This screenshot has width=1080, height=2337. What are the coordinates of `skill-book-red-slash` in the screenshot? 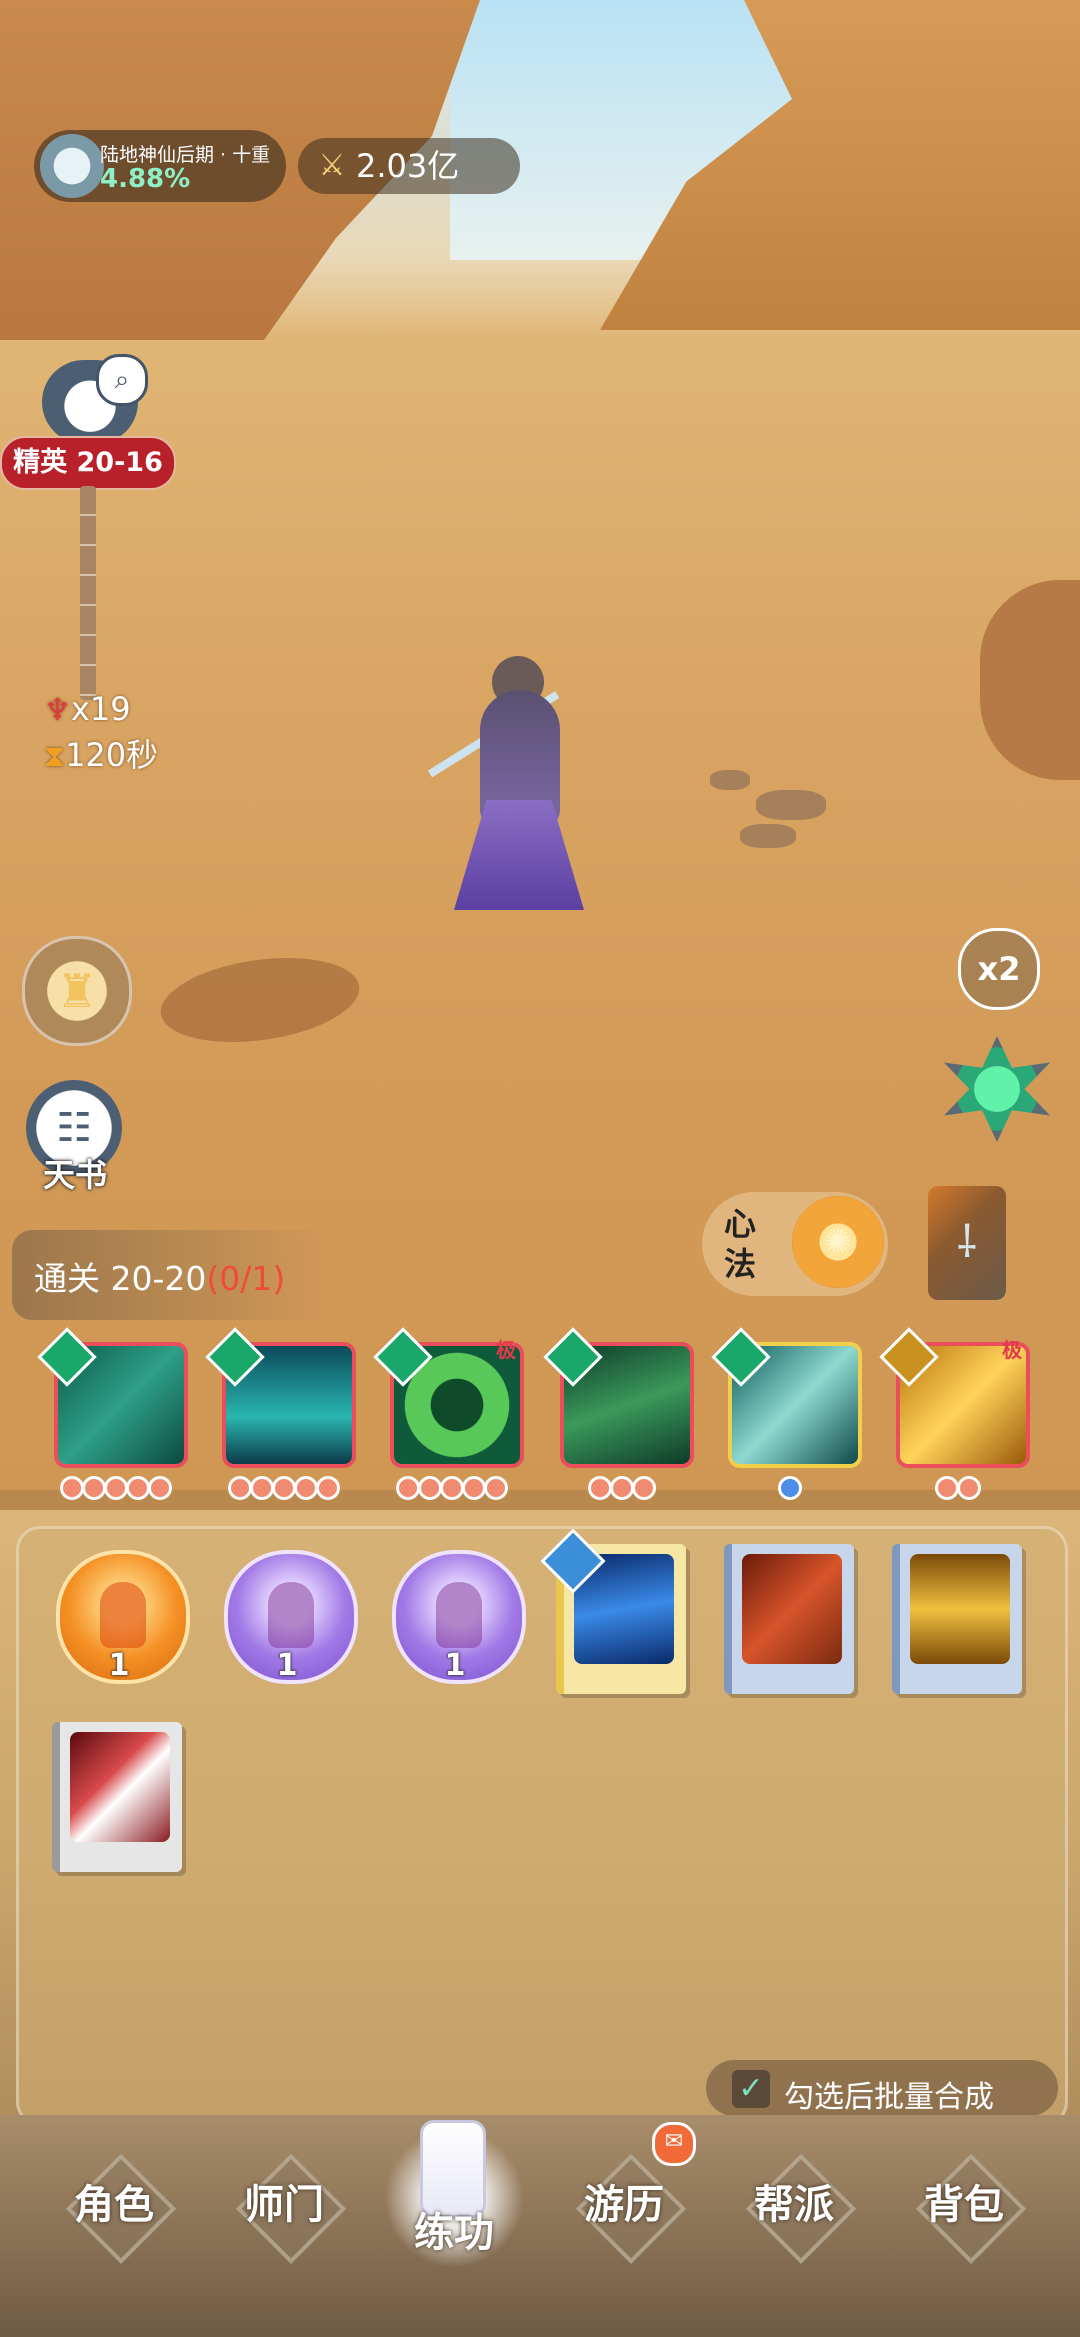 It's located at (117, 1797).